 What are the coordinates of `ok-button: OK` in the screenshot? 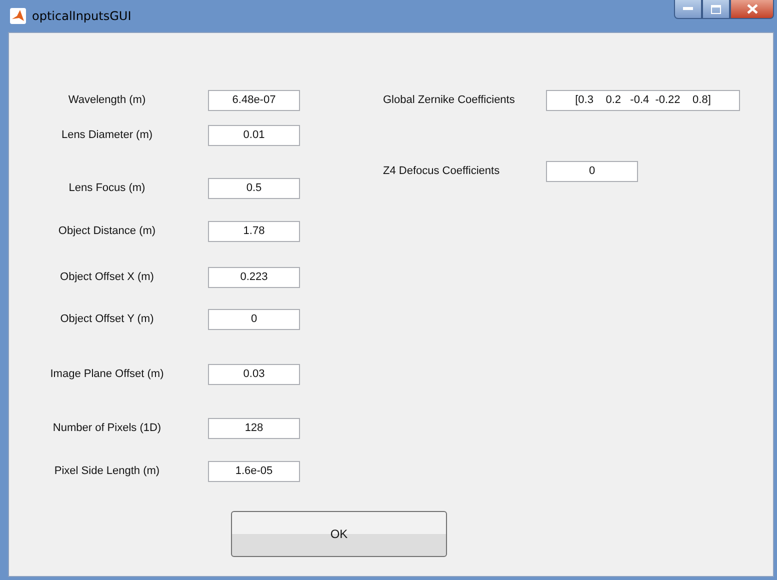 It's located at (339, 534).